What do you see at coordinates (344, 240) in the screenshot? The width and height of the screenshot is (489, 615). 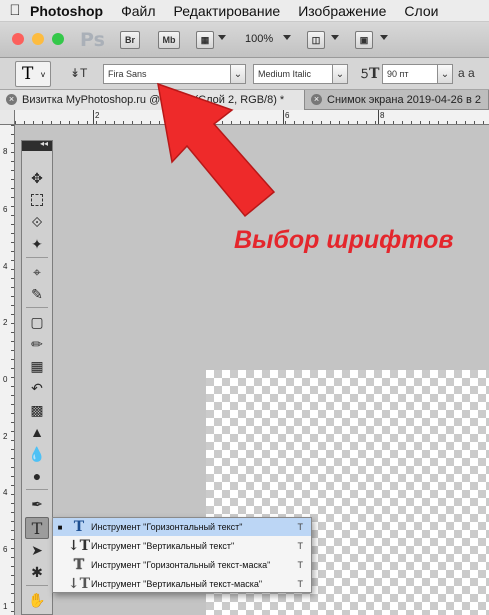 I see `annotation-caption: Выбор шрифтов` at bounding box center [344, 240].